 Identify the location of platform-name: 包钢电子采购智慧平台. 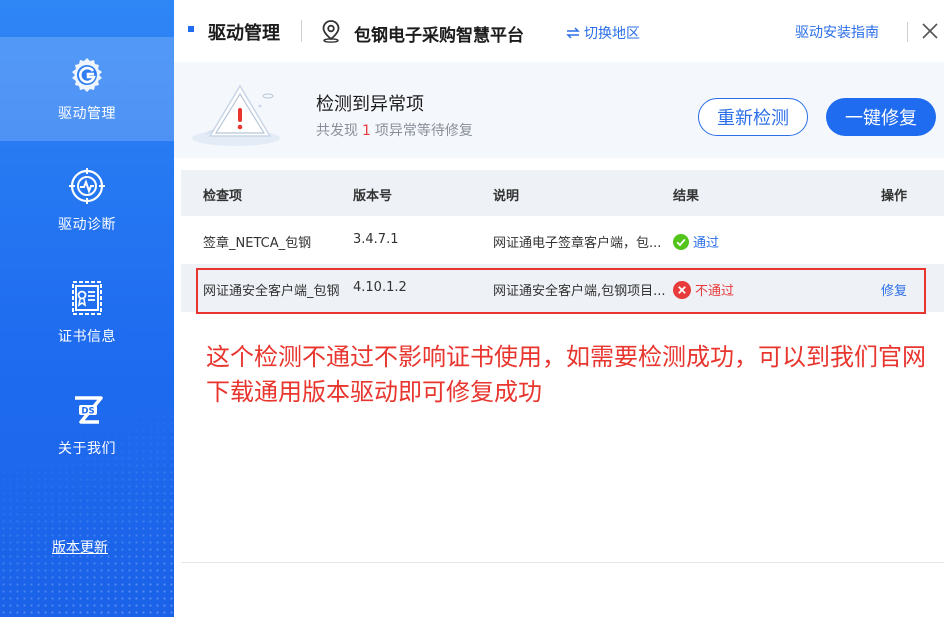
(439, 36).